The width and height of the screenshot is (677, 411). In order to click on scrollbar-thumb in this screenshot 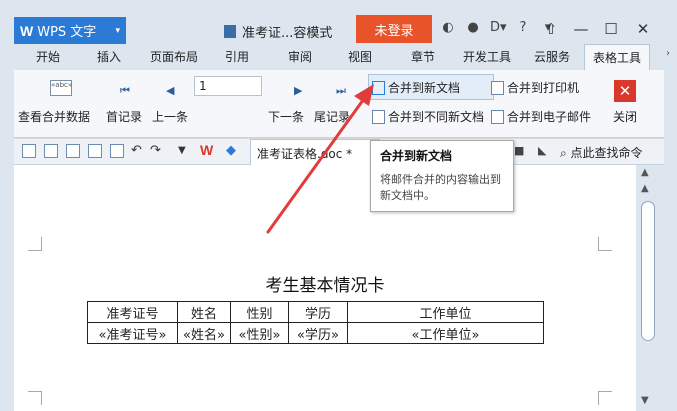, I will do `click(648, 271)`.